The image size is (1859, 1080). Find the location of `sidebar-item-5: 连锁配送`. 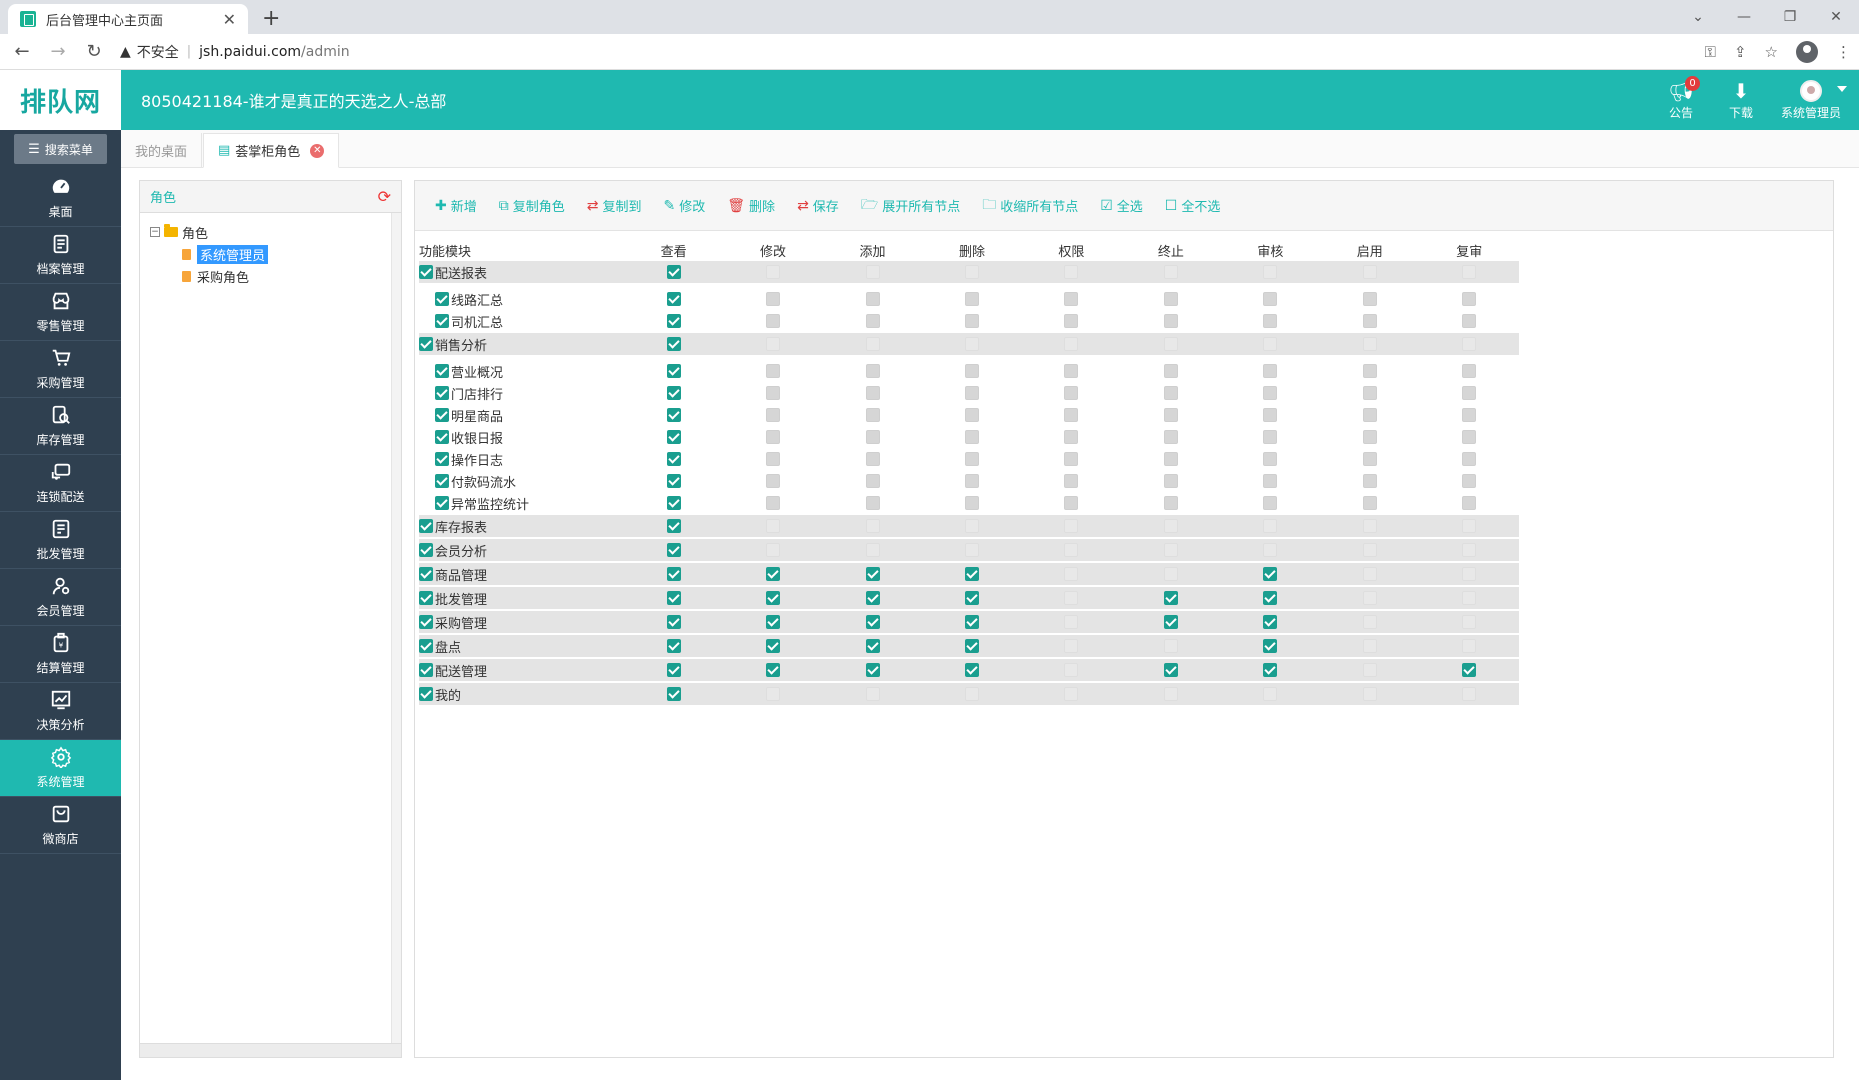

sidebar-item-5: 连锁配送 is located at coordinates (60, 483).